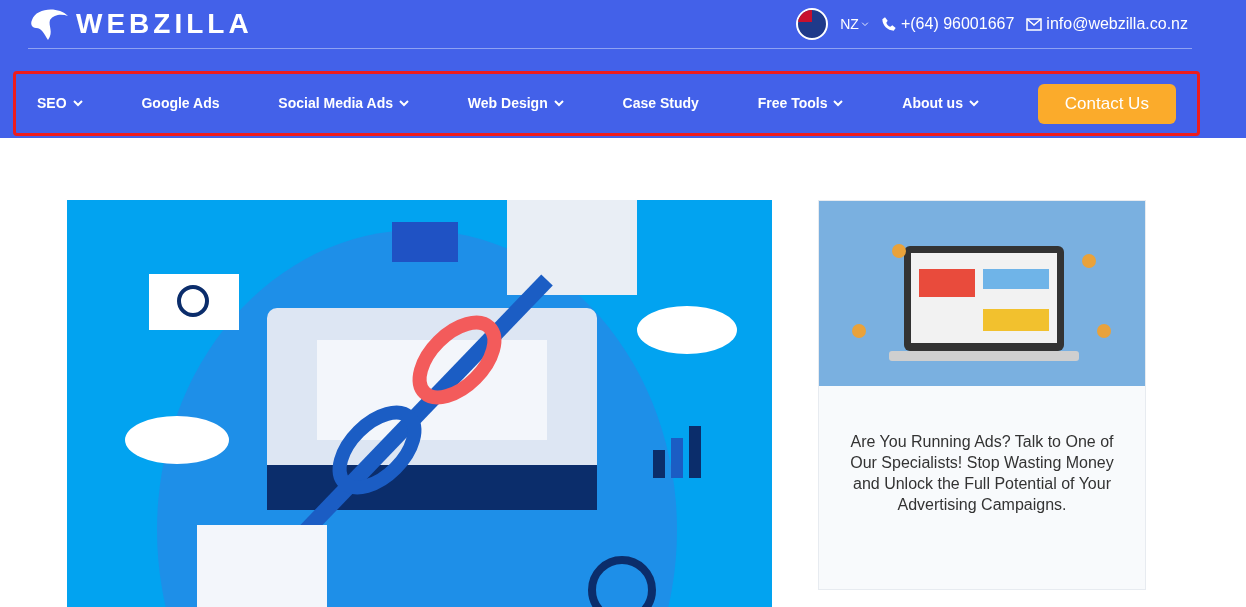 This screenshot has height=607, width=1246. Describe the element at coordinates (957, 24) in the screenshot. I see `phone-number: +(64) 96001667` at that location.